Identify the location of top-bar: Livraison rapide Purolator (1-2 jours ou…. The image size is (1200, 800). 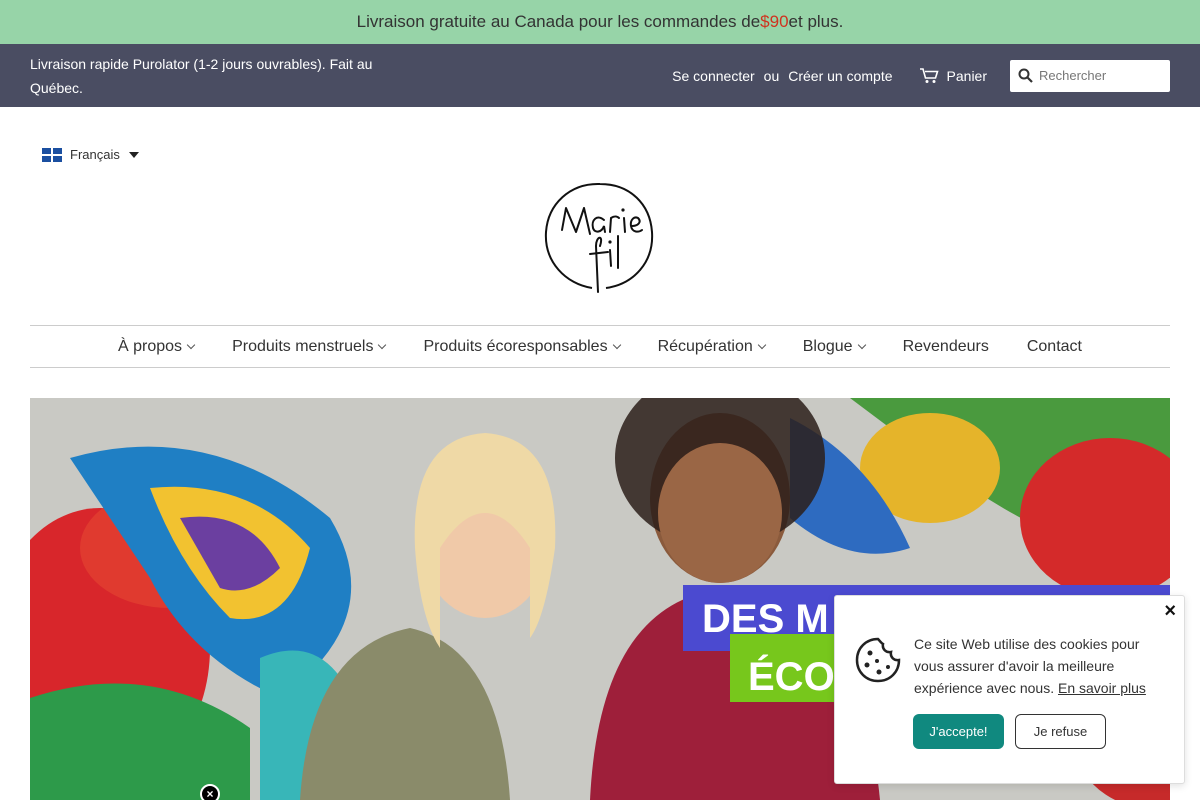
(600, 75).